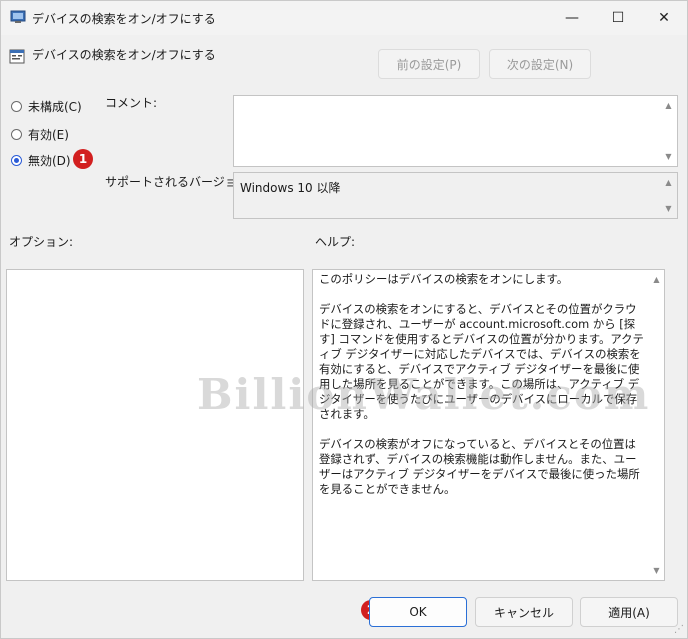 This screenshot has width=688, height=639. Describe the element at coordinates (679, 629) in the screenshot. I see `resize-grip-icon: ⋰` at that location.